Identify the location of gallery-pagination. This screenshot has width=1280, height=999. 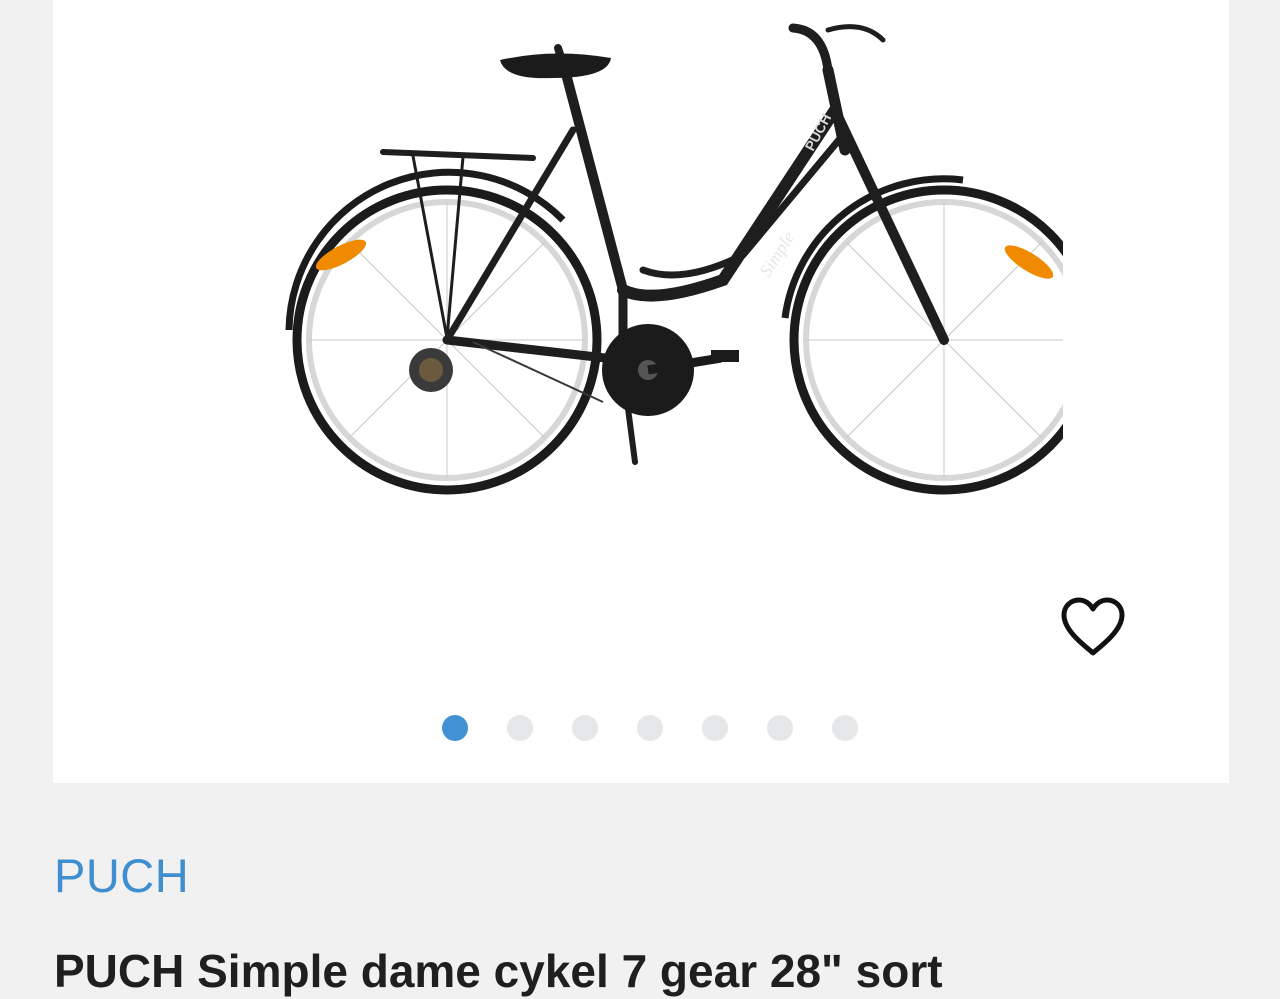
(641, 728).